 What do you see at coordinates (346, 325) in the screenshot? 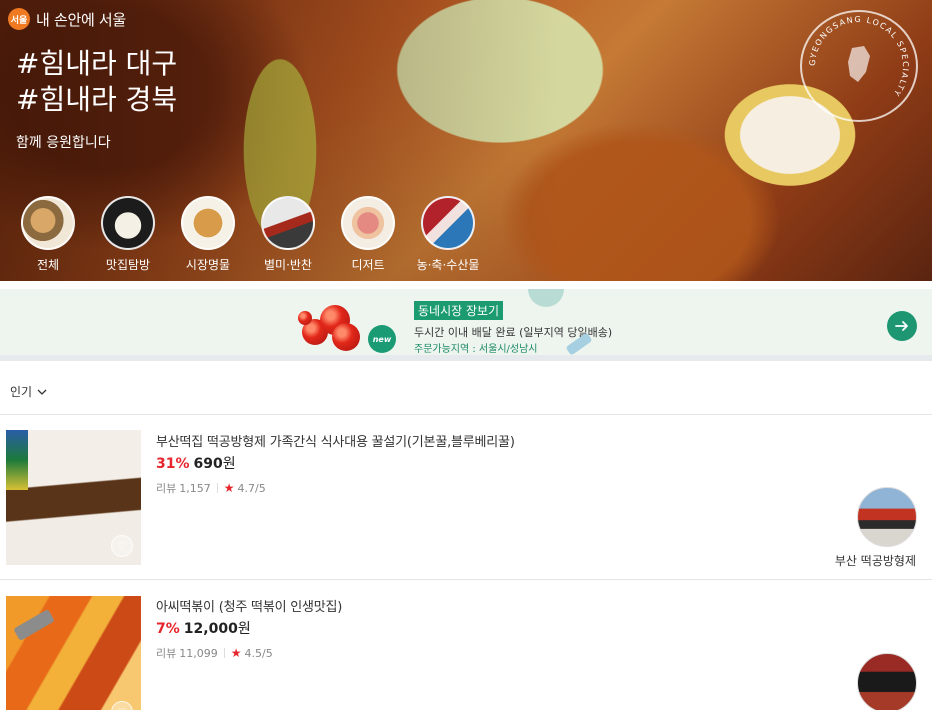
I see `tomato-image: new` at bounding box center [346, 325].